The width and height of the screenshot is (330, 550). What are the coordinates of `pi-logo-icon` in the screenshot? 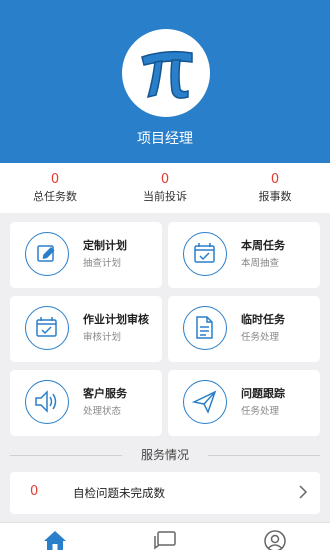 It's located at (167, 74).